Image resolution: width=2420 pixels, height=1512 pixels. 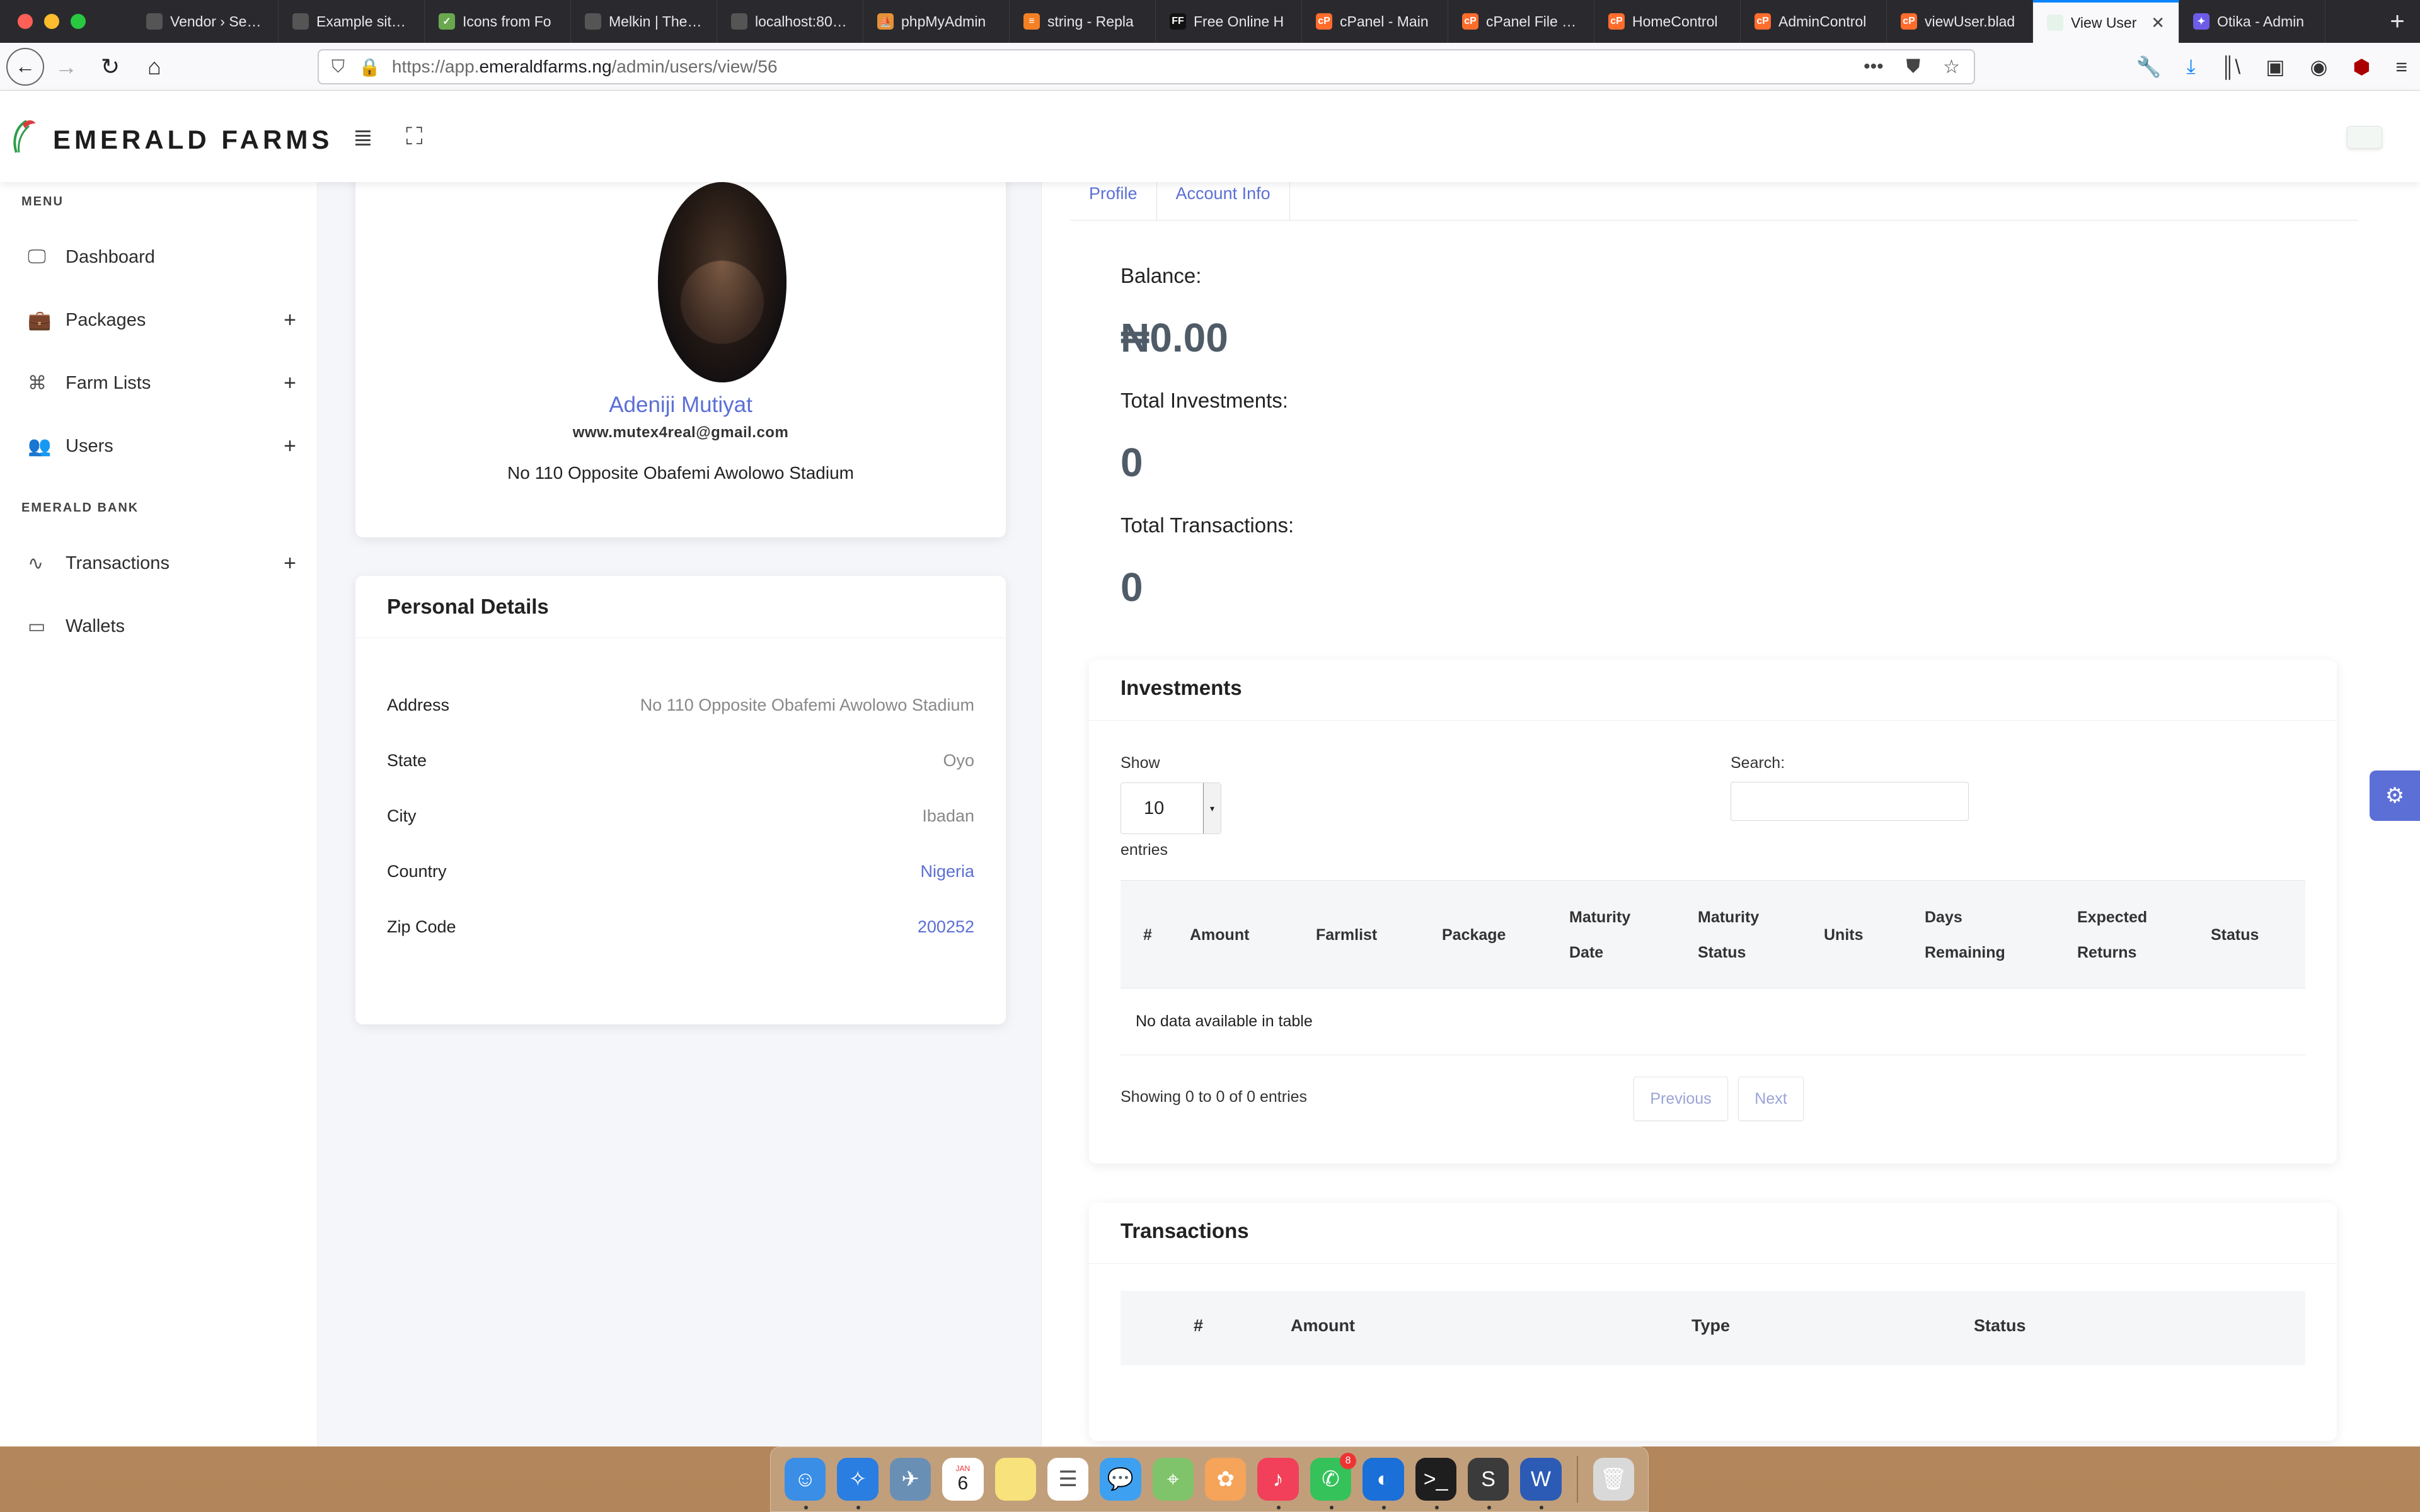 I want to click on close-tab-icon: ✕, so click(x=2158, y=23).